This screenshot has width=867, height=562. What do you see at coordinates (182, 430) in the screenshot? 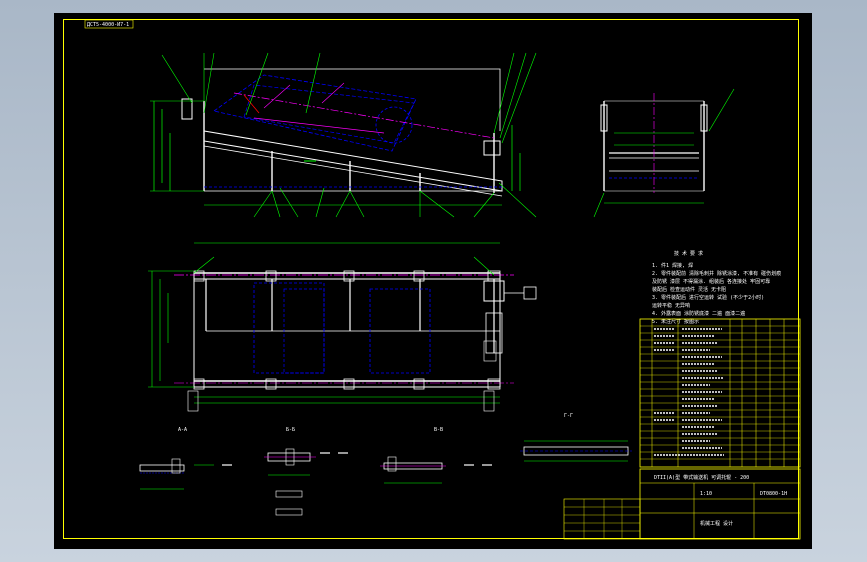
I see `view-label: A-A` at bounding box center [182, 430].